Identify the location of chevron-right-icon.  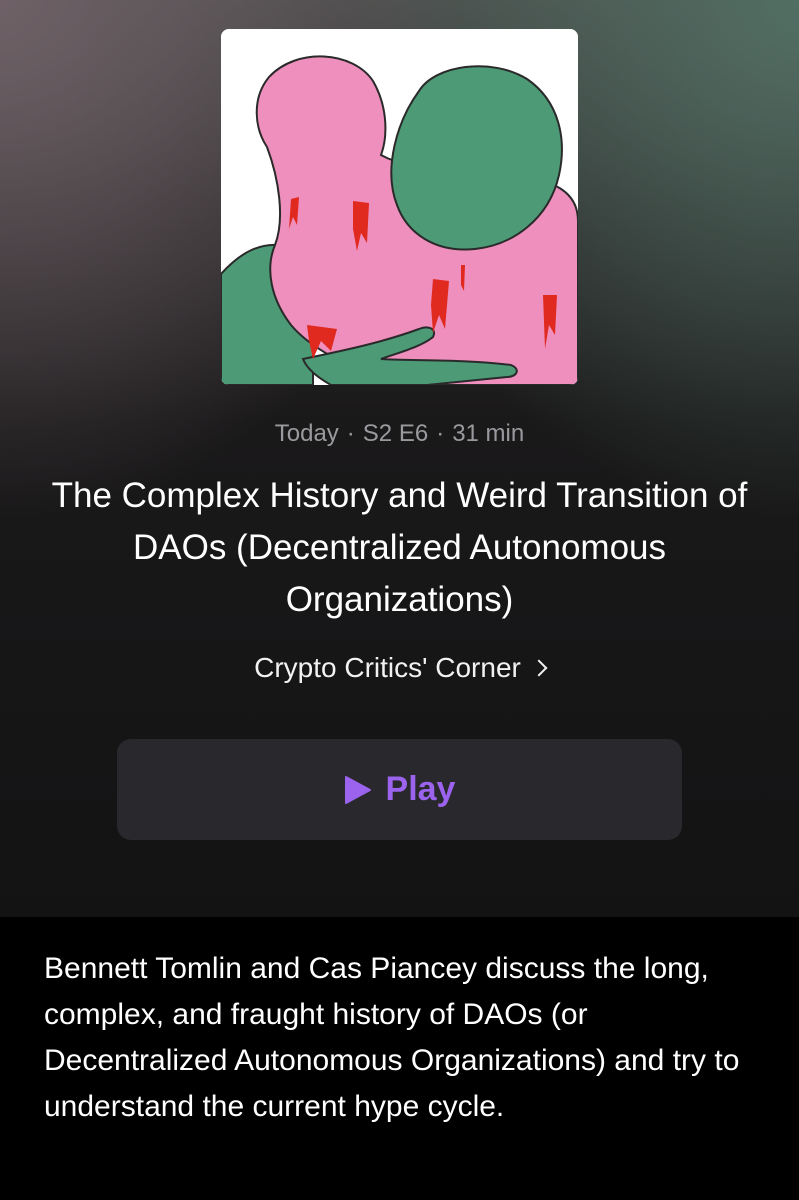
(539, 668).